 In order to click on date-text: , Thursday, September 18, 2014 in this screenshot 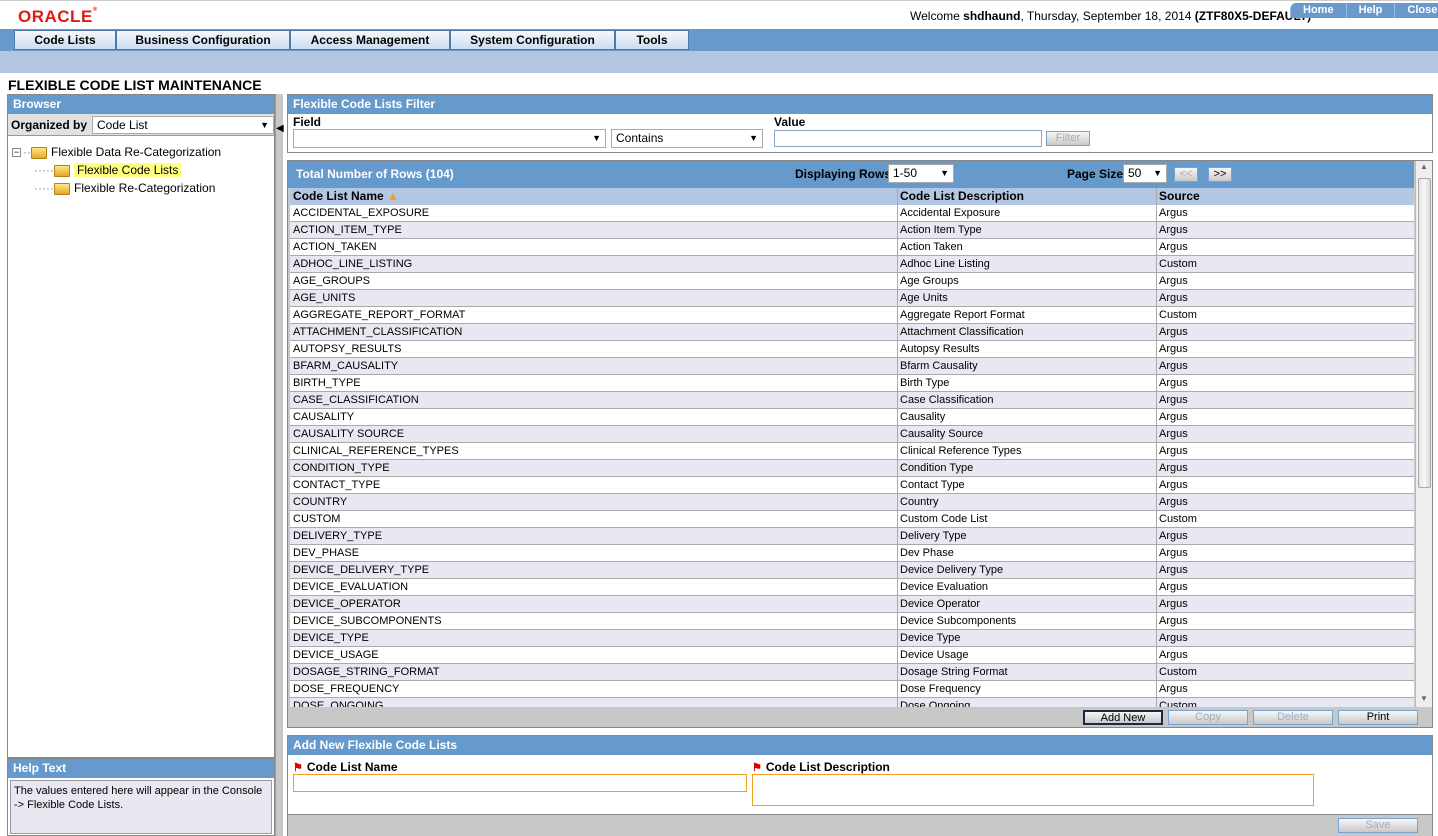, I will do `click(1107, 16)`.